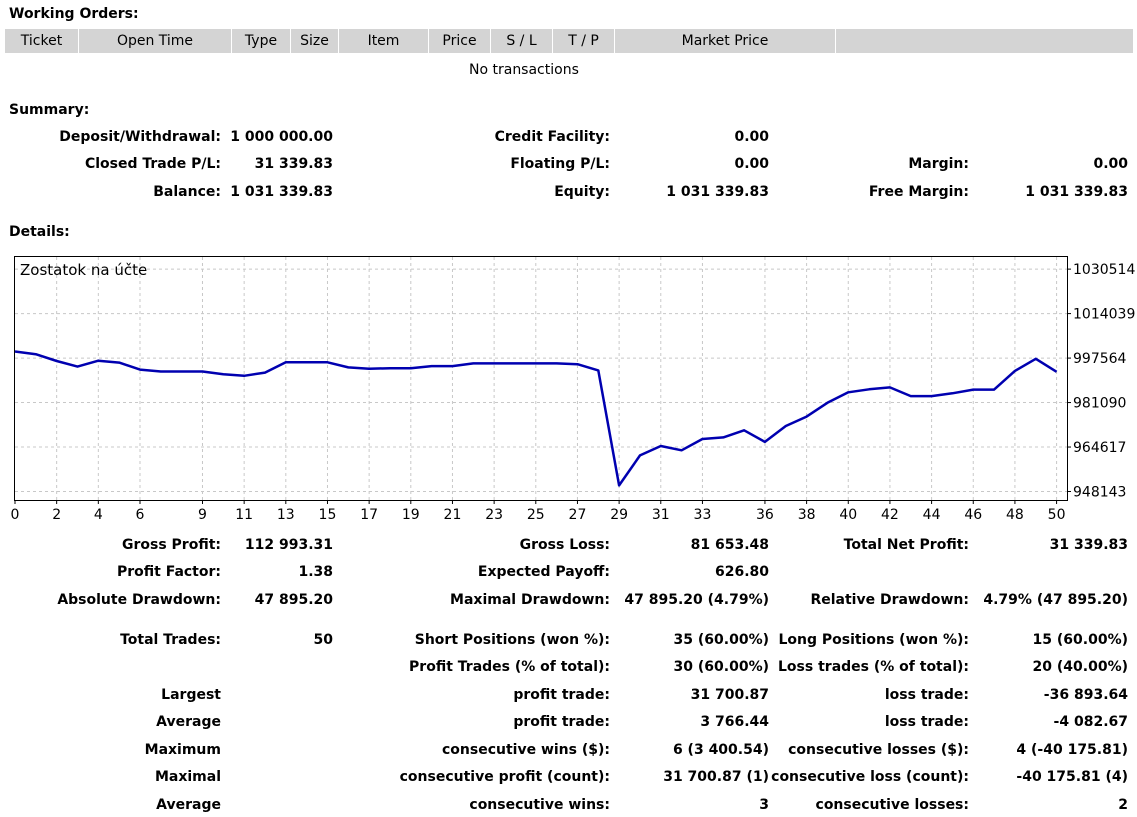  What do you see at coordinates (561, 722) in the screenshot?
I see `average-profit-label: profit trade:` at bounding box center [561, 722].